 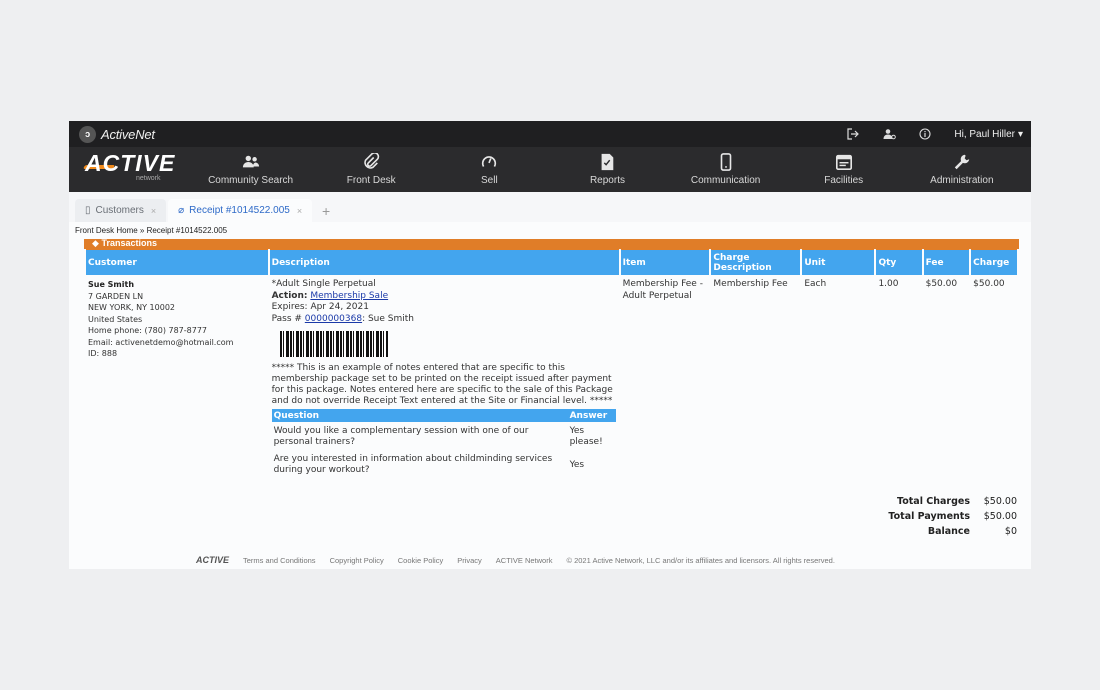 What do you see at coordinates (469, 560) in the screenshot?
I see `footer-link-privacy: Privacy` at bounding box center [469, 560].